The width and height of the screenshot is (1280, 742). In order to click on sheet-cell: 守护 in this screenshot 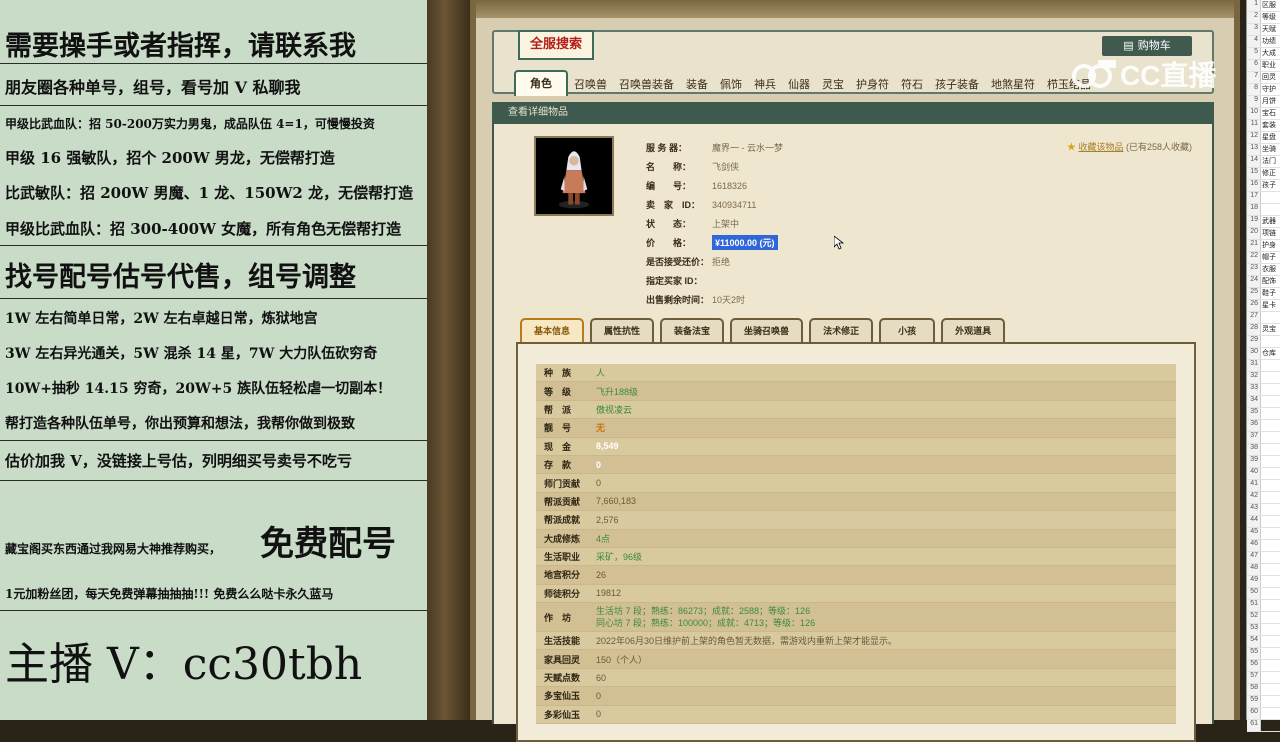, I will do `click(1268, 89)`.